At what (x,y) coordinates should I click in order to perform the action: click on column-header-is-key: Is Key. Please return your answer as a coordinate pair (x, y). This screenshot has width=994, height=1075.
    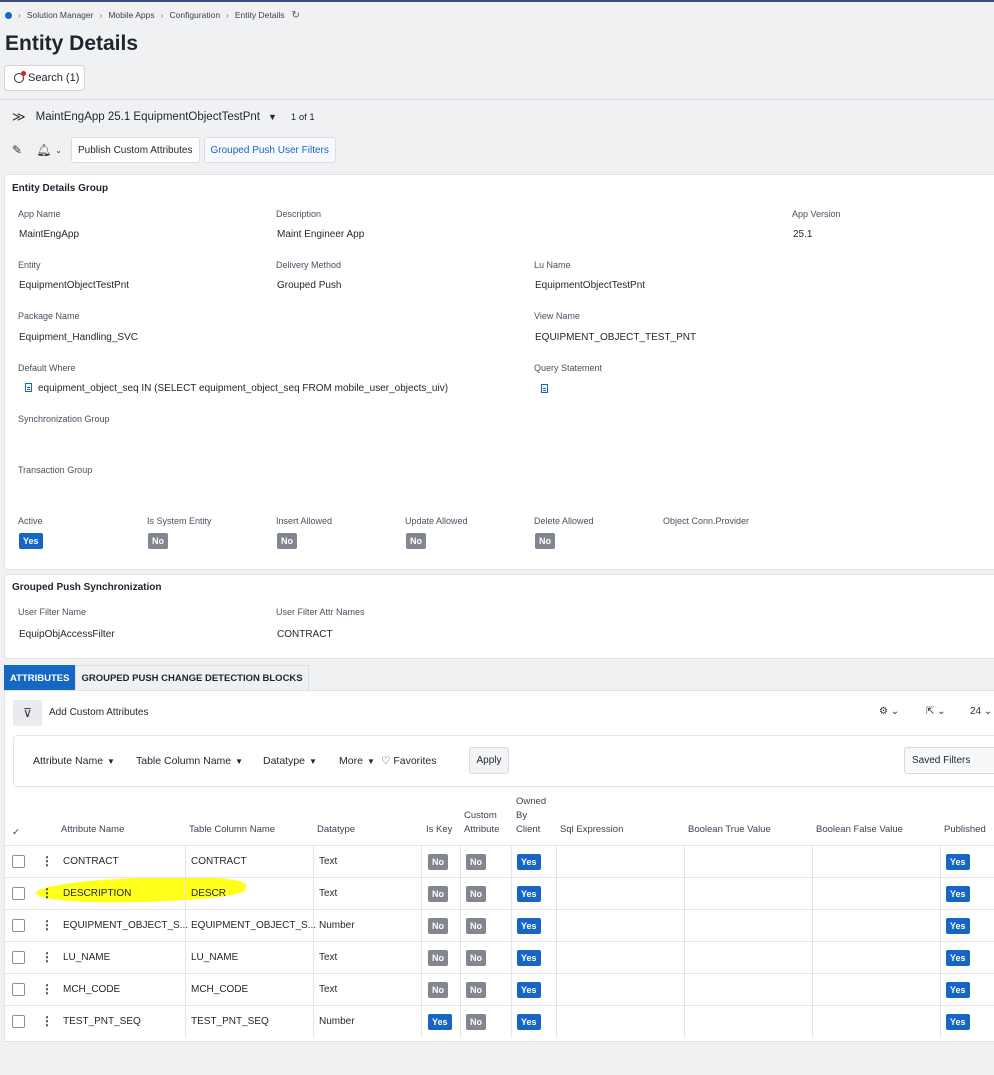
    Looking at the image, I should click on (439, 830).